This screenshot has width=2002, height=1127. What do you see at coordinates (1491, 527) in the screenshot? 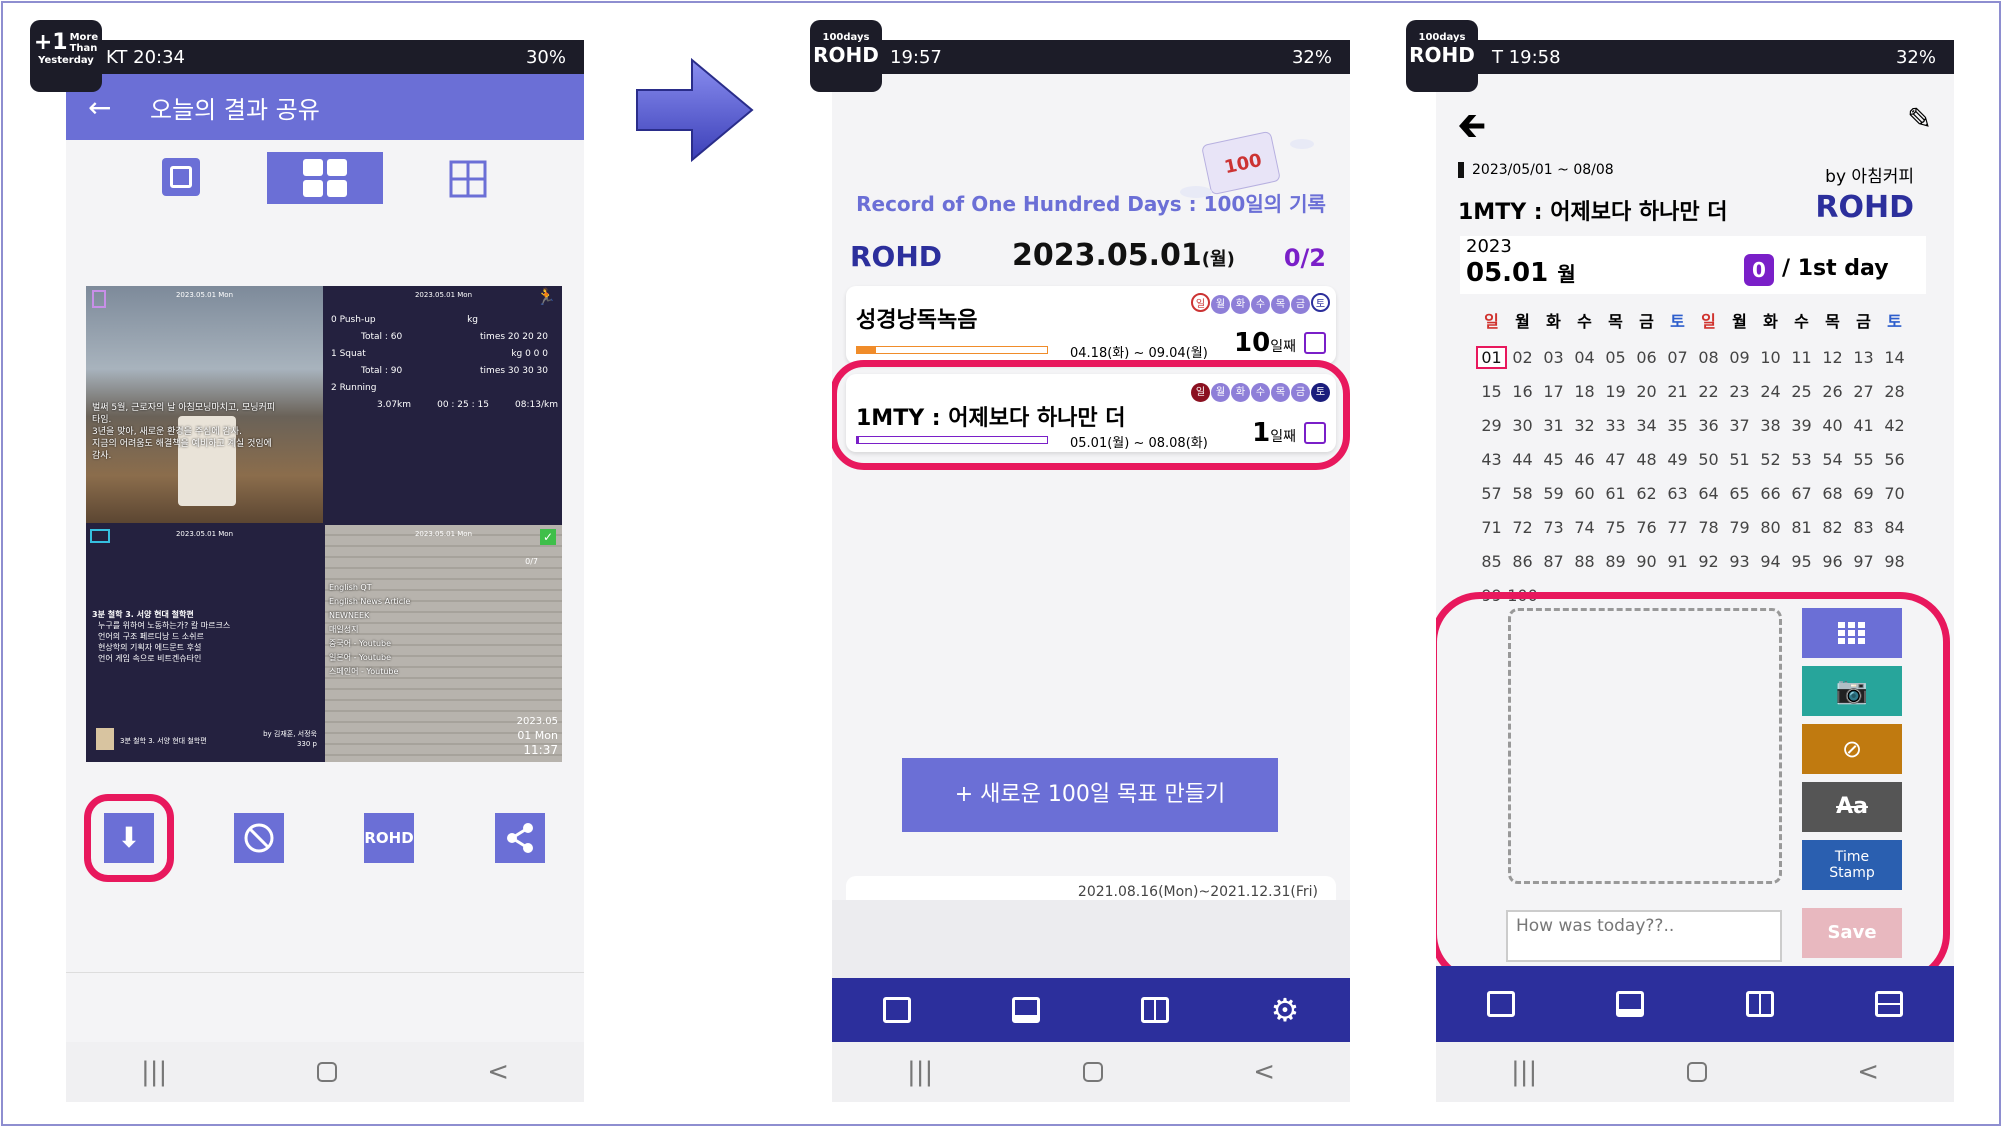
I see `day-cell: 71` at bounding box center [1491, 527].